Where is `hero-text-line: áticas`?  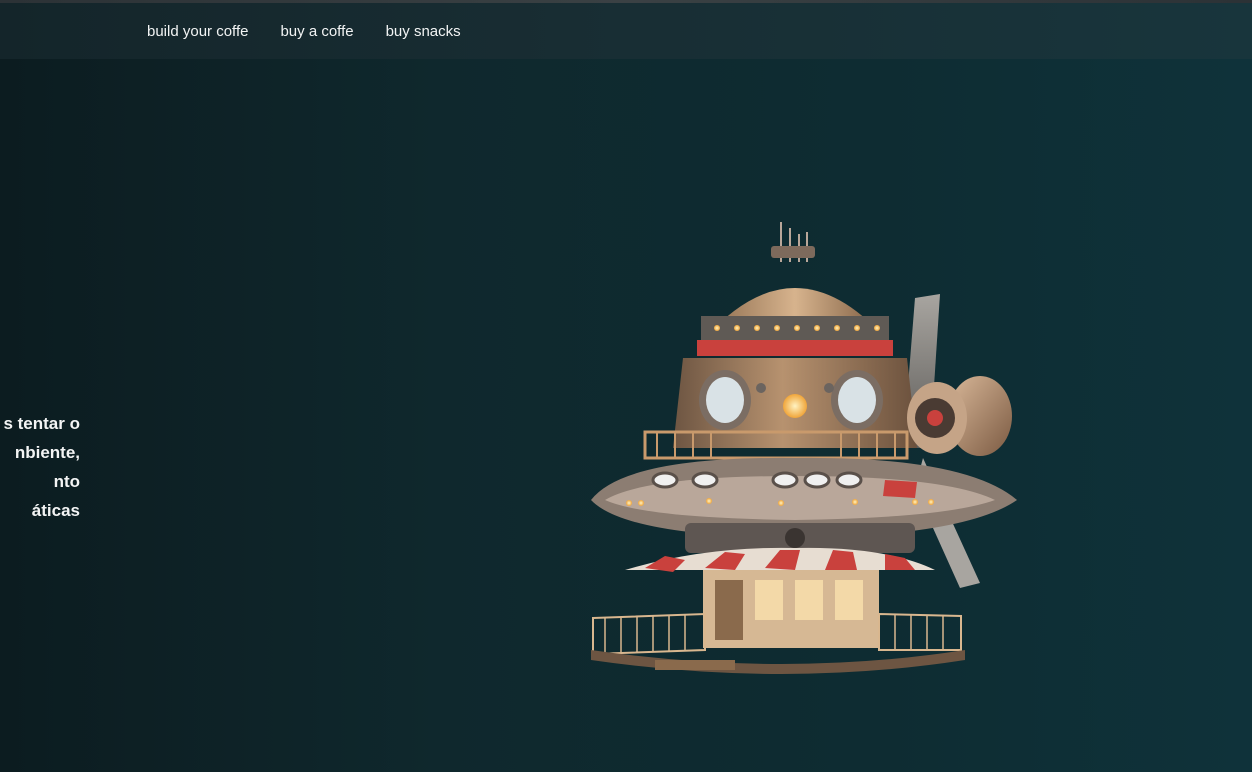 hero-text-line: áticas is located at coordinates (55, 510).